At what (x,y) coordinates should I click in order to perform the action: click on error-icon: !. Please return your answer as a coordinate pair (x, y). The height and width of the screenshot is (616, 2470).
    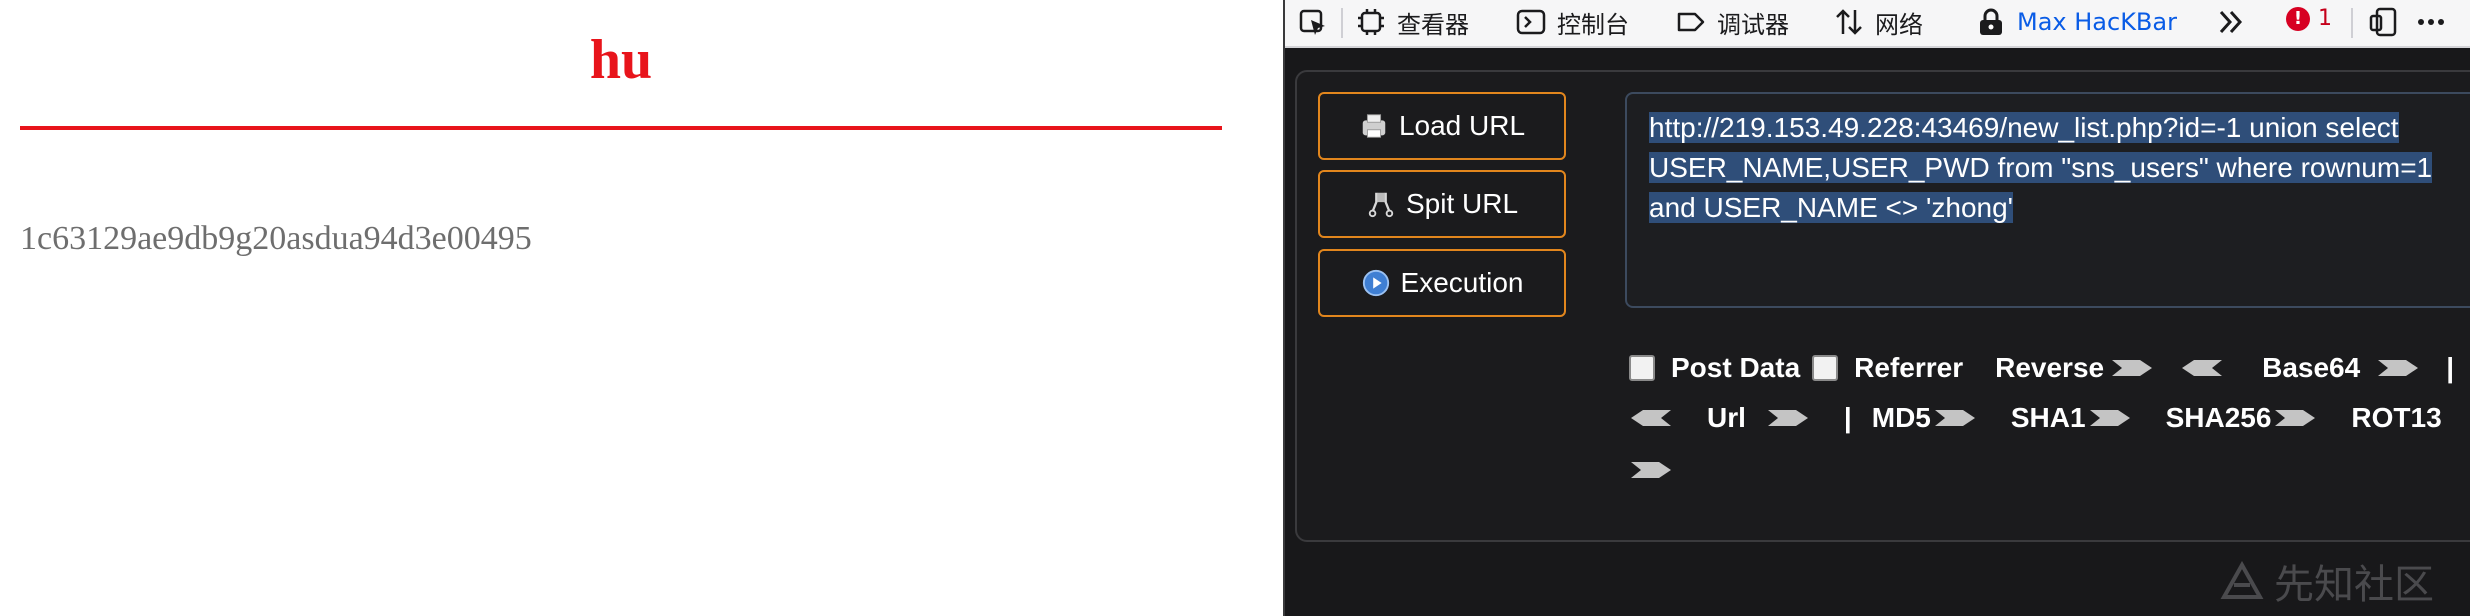
    Looking at the image, I should click on (2298, 18).